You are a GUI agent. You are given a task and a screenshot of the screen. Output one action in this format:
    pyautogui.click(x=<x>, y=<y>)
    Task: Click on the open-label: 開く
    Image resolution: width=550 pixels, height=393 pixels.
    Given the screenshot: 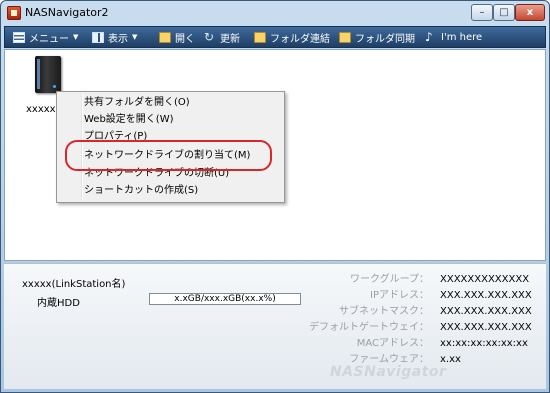 What is the action you would take?
    pyautogui.click(x=185, y=39)
    